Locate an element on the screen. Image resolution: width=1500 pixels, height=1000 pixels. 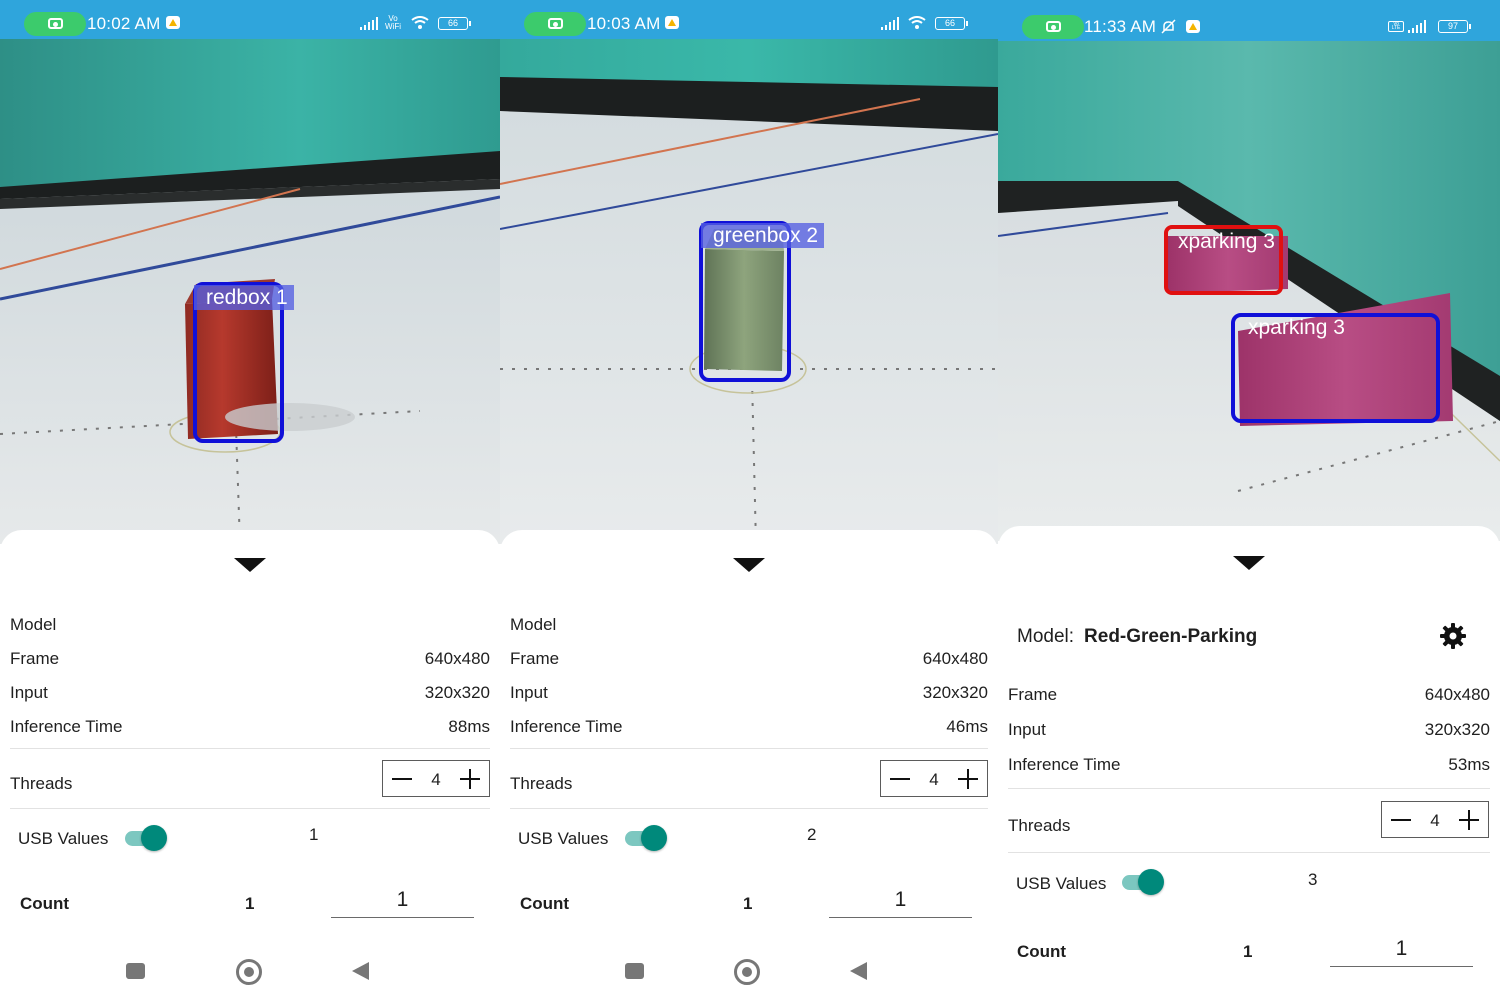
usb-value: 2 is located at coordinates (812, 834).